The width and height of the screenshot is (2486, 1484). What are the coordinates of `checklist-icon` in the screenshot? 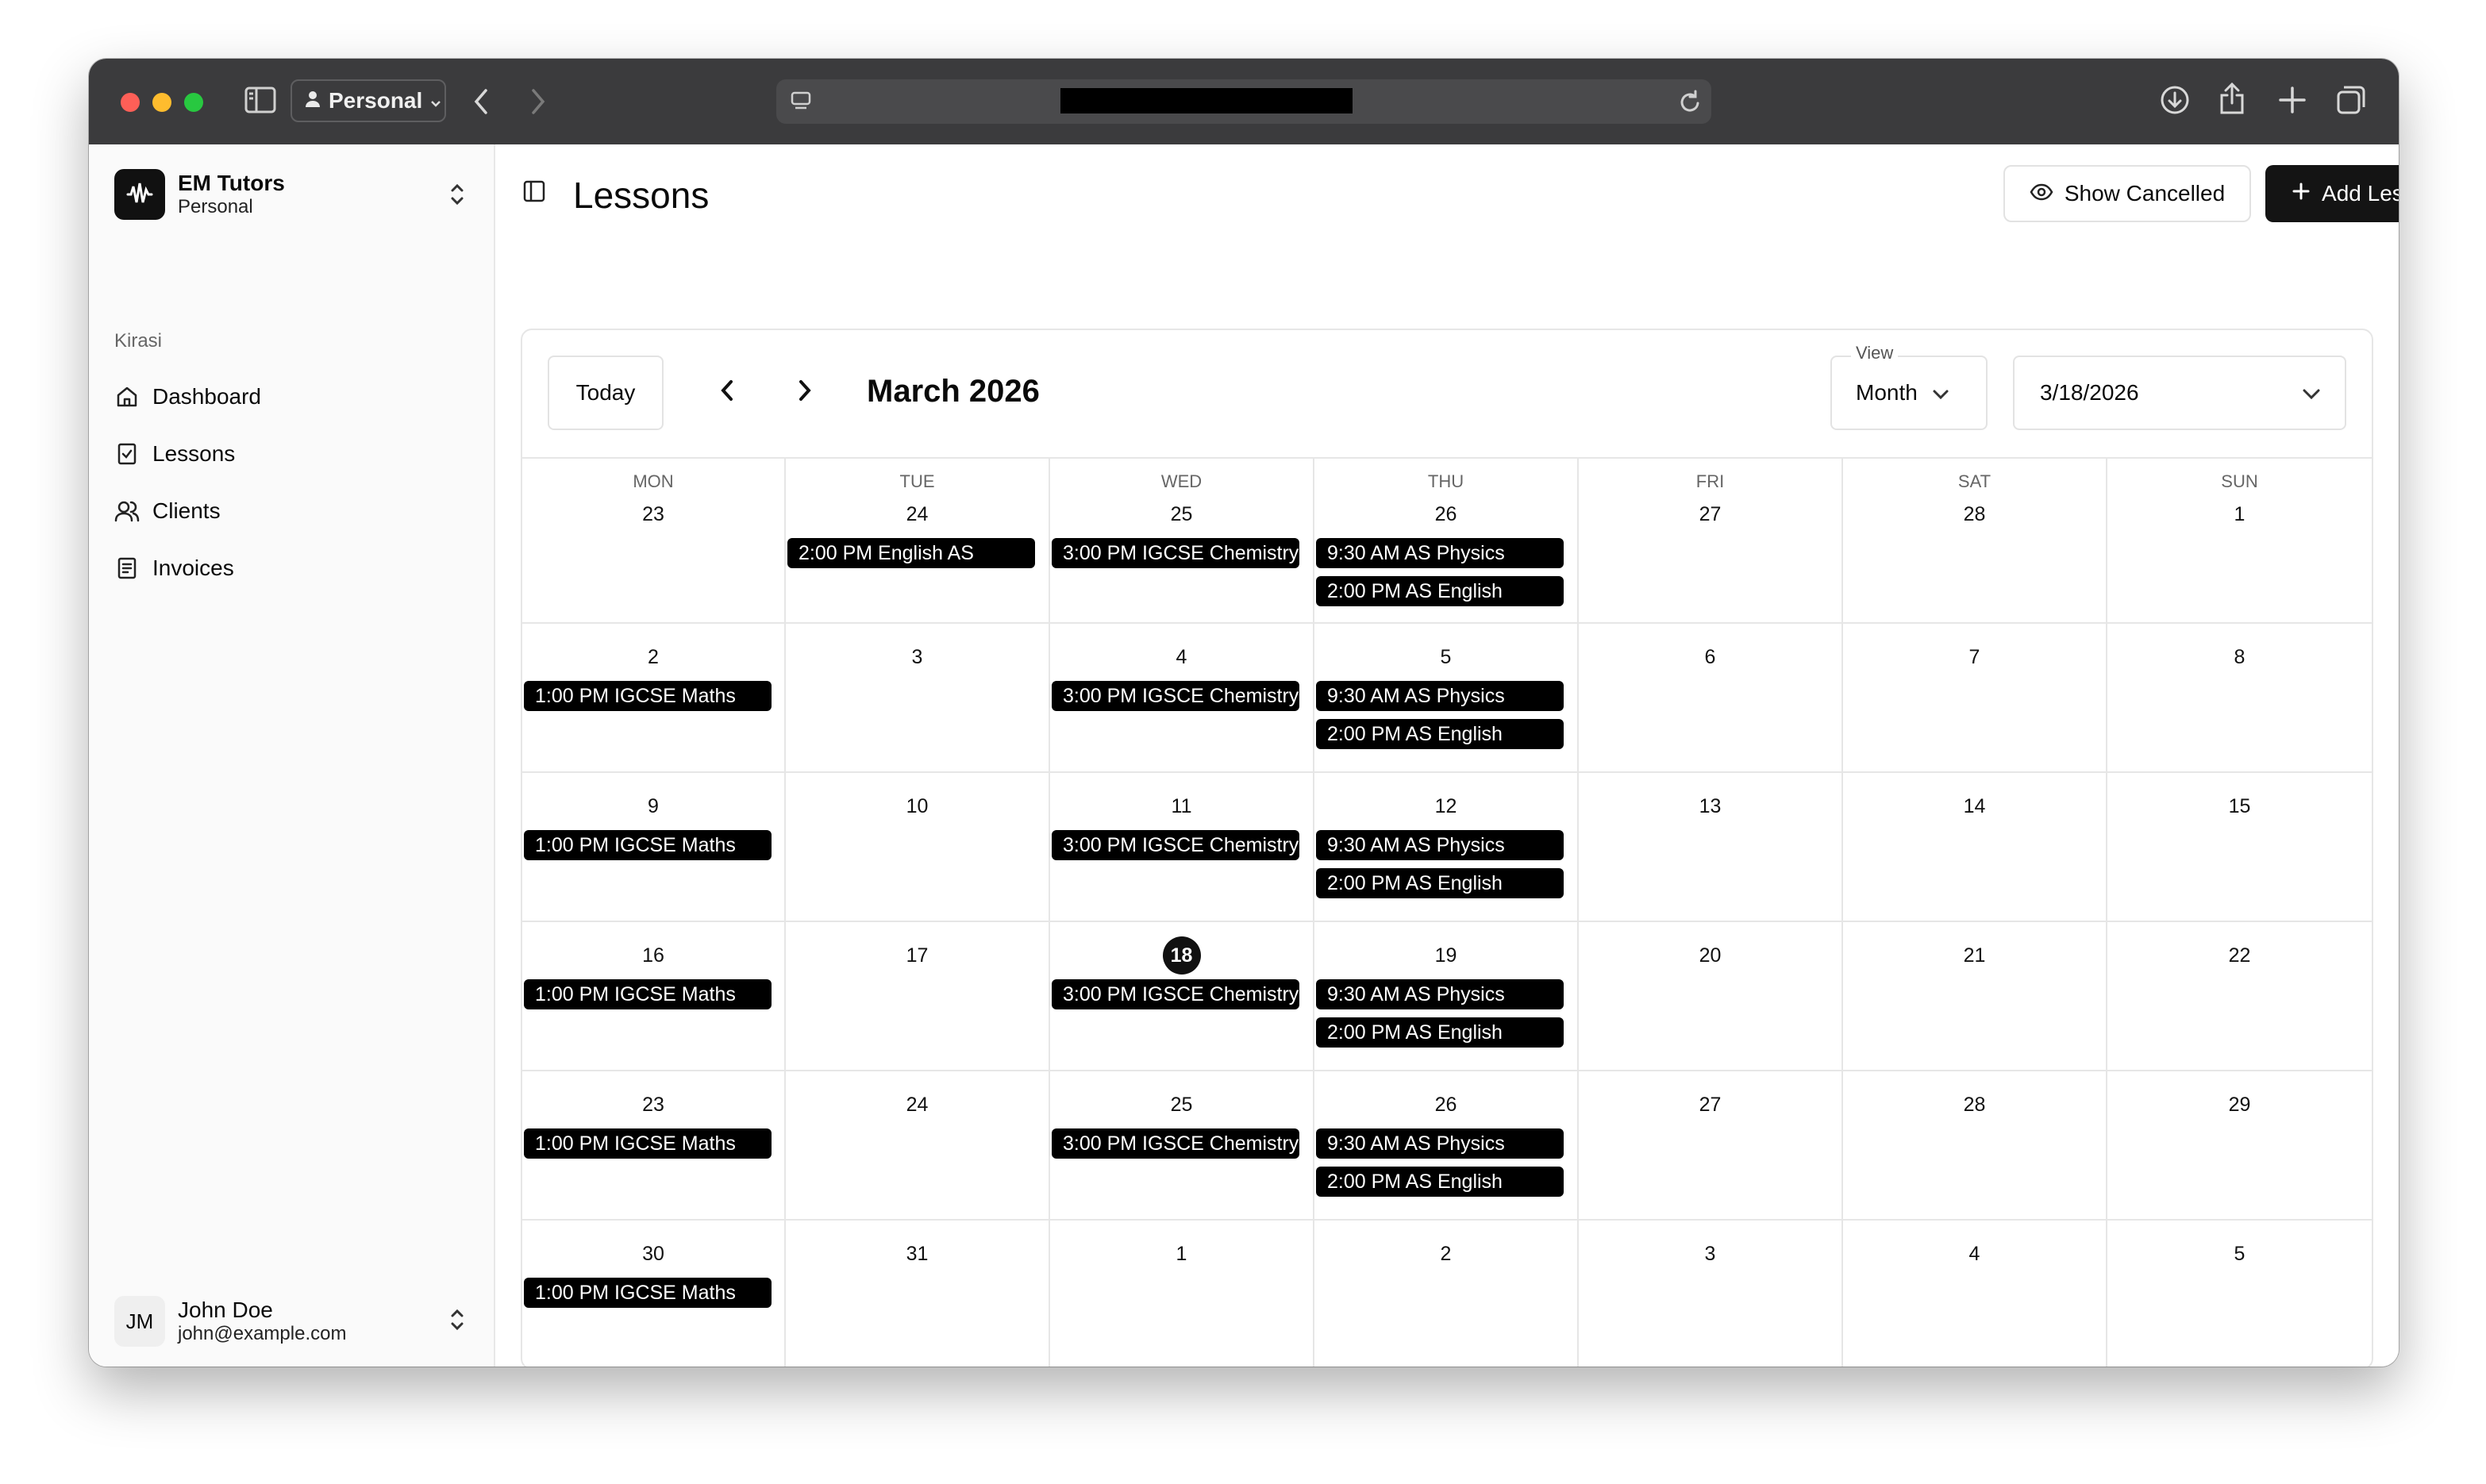 It's located at (127, 454).